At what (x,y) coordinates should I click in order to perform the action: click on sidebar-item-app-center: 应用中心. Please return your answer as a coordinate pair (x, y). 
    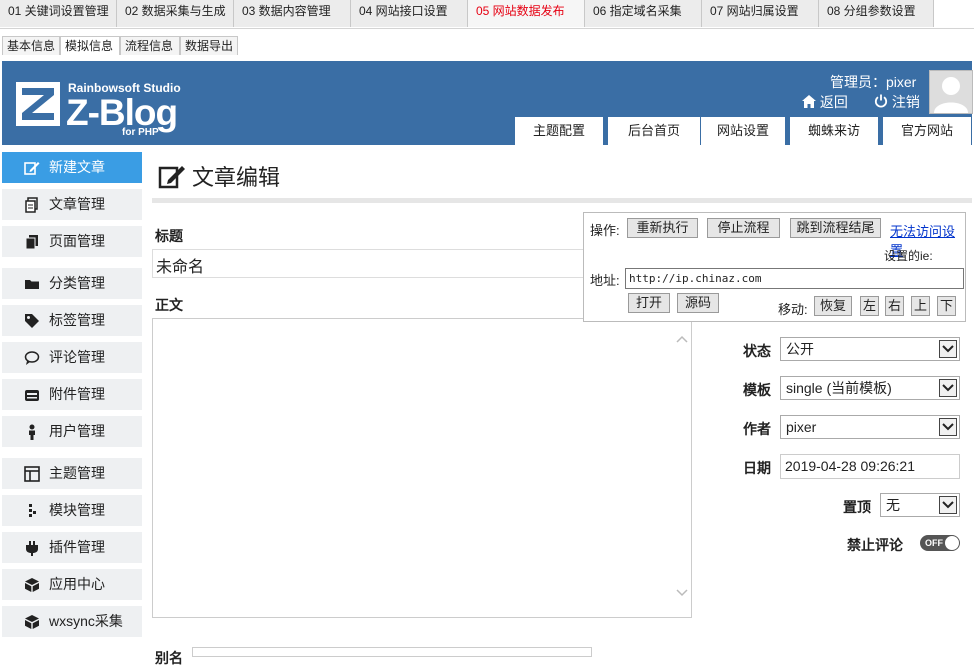
    Looking at the image, I should click on (72, 584).